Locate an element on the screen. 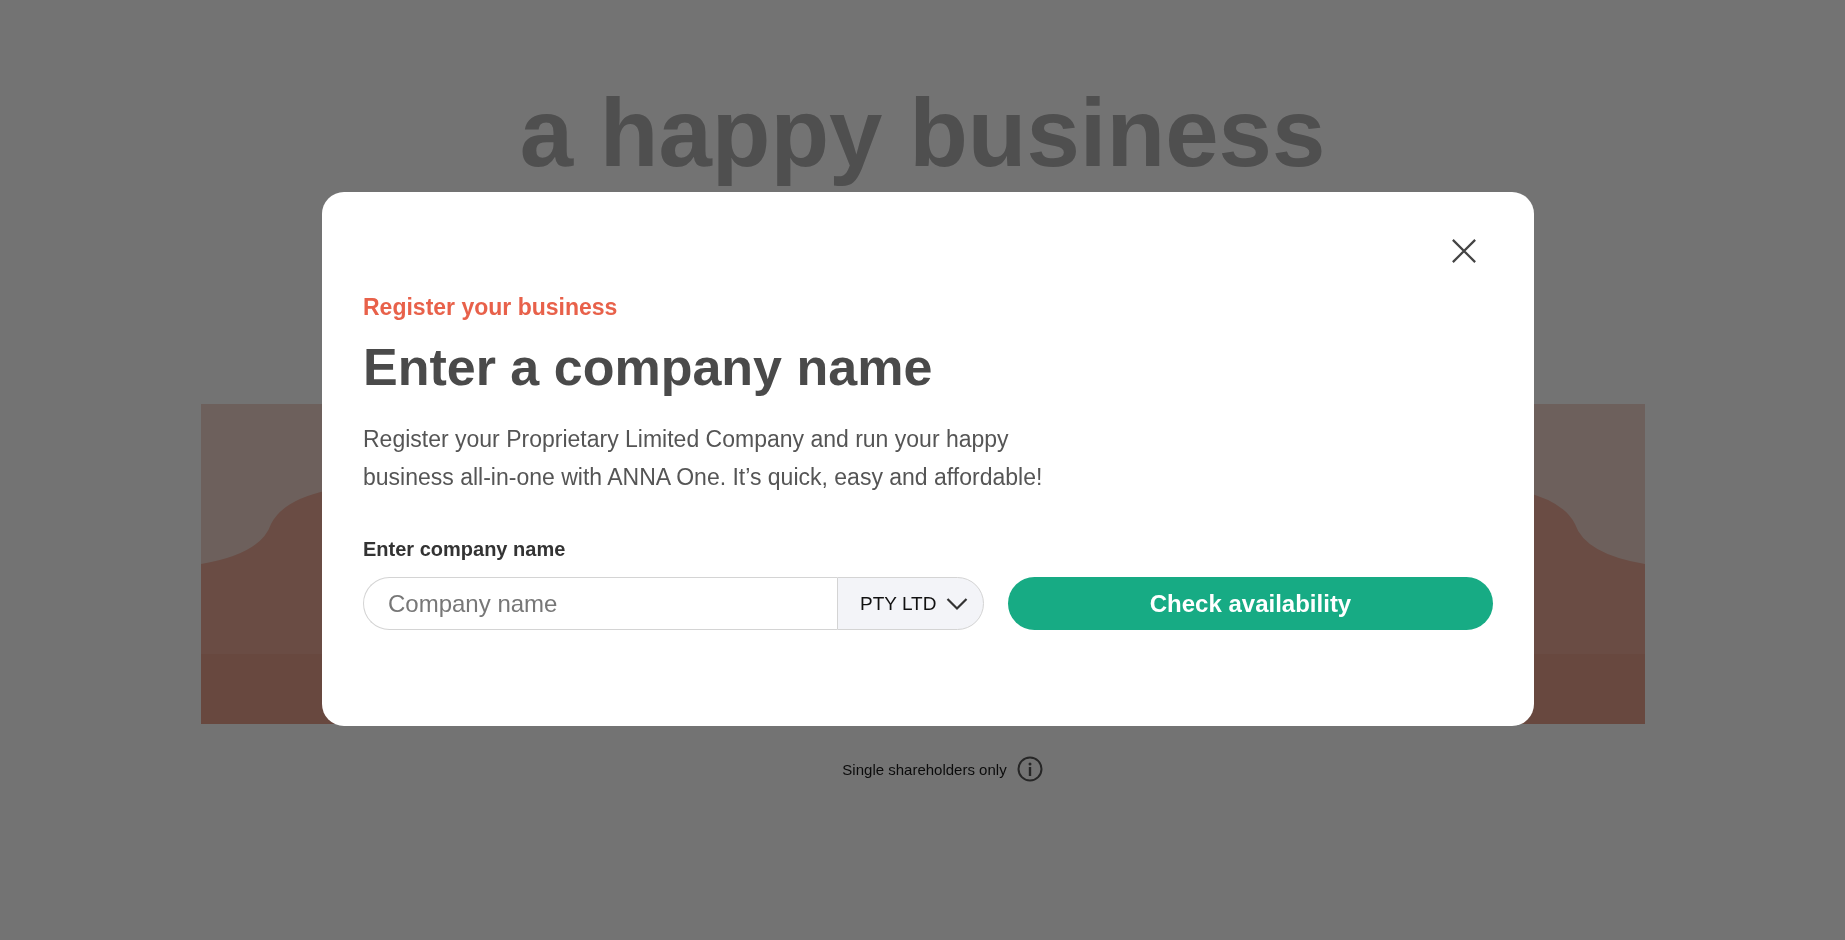 This screenshot has width=1845, height=940. shareholders-note: Single shareholders only is located at coordinates (924, 769).